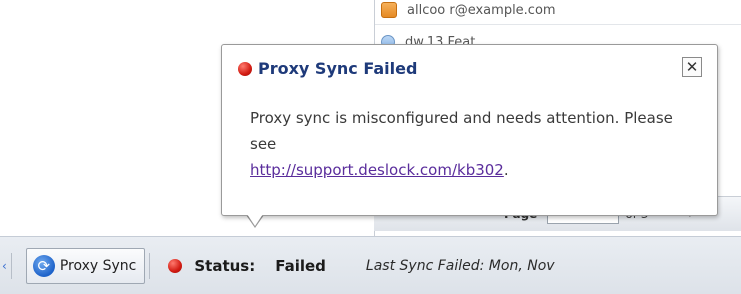 Image resolution: width=741 pixels, height=294 pixels. What do you see at coordinates (98, 265) in the screenshot?
I see `proxy-sync-label: Proxy Sync` at bounding box center [98, 265].